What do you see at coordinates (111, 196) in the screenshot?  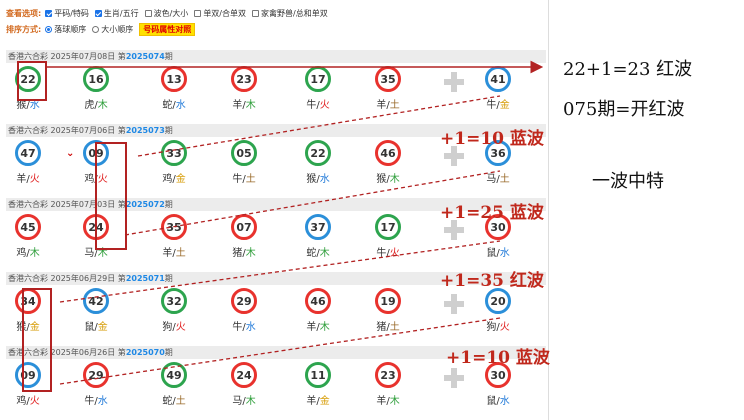 I see `highlight-box` at bounding box center [111, 196].